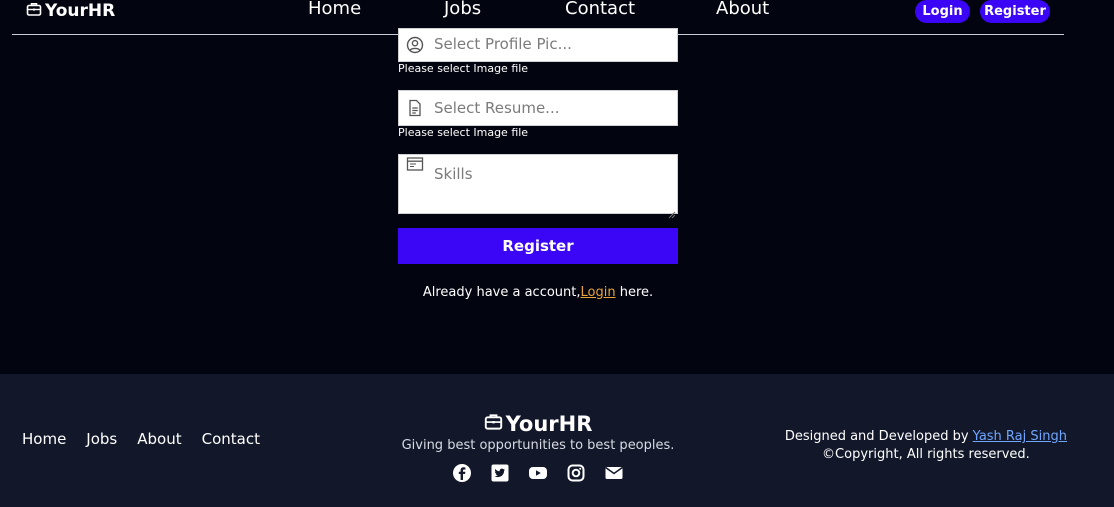 Image resolution: width=1114 pixels, height=507 pixels. Describe the element at coordinates (926, 454) in the screenshot. I see `copyright-text: ©Copyright, All rights reserved.` at that location.